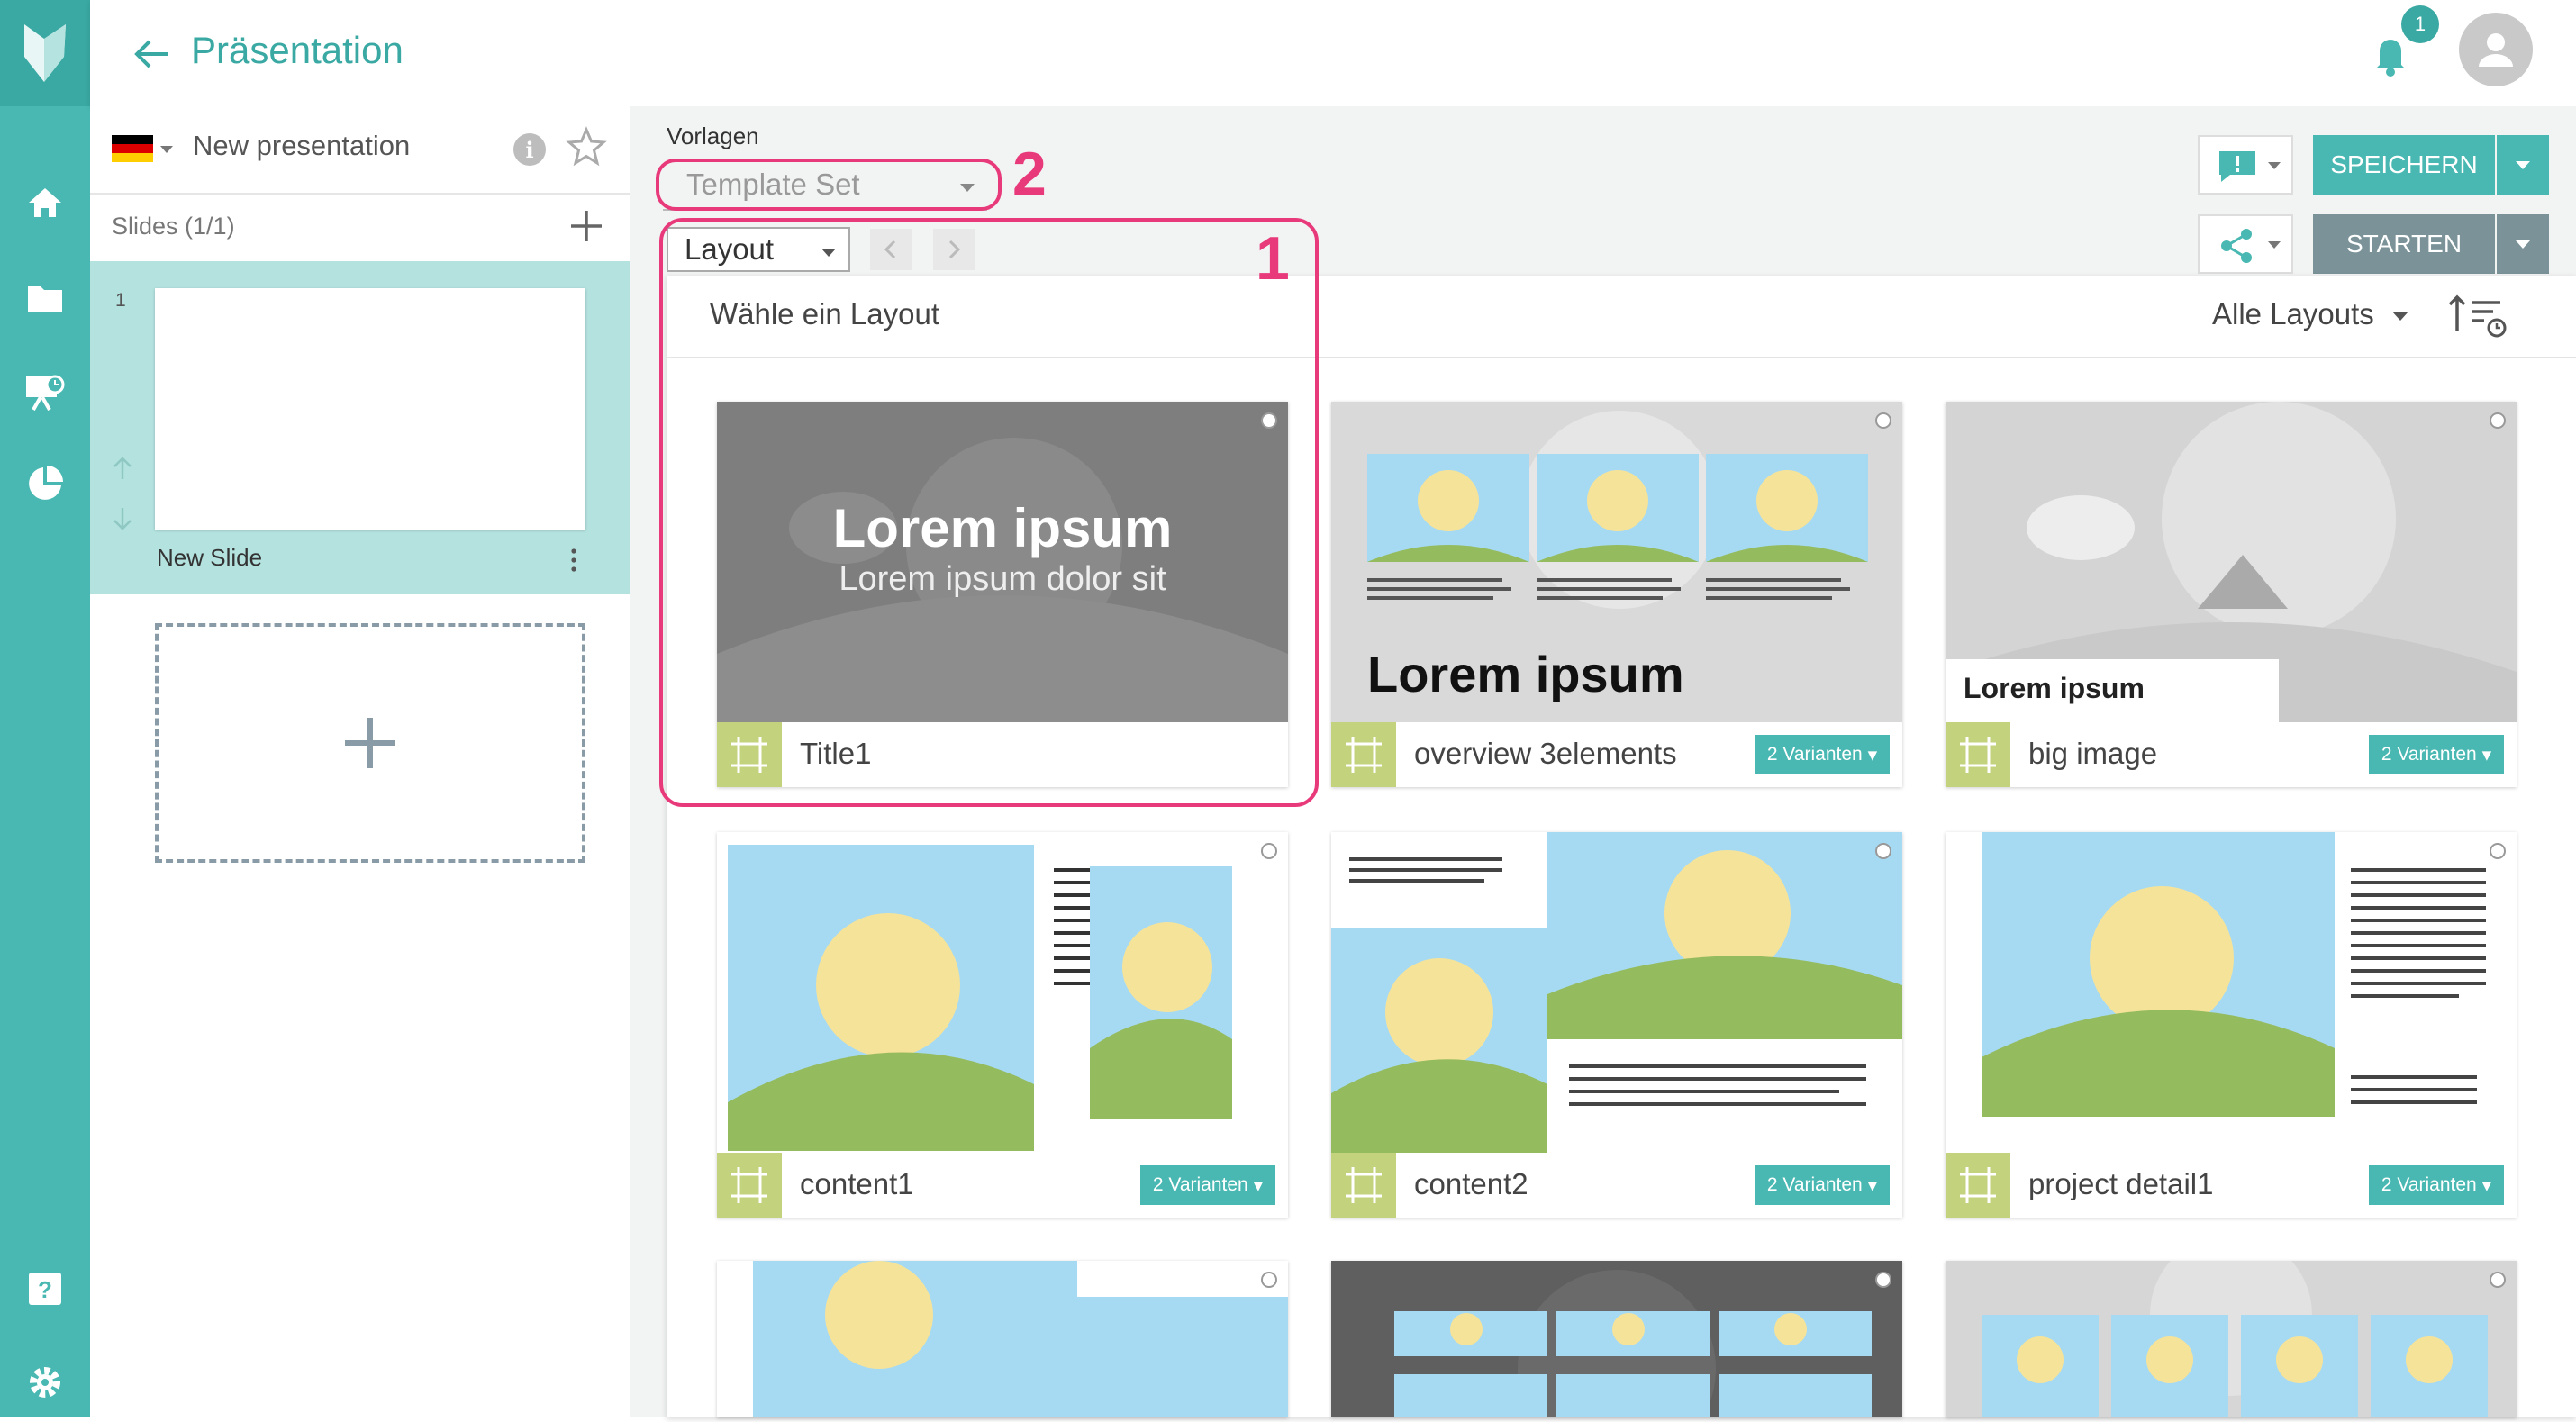 The image size is (2576, 1422). I want to click on layout-name: content1, so click(857, 1183).